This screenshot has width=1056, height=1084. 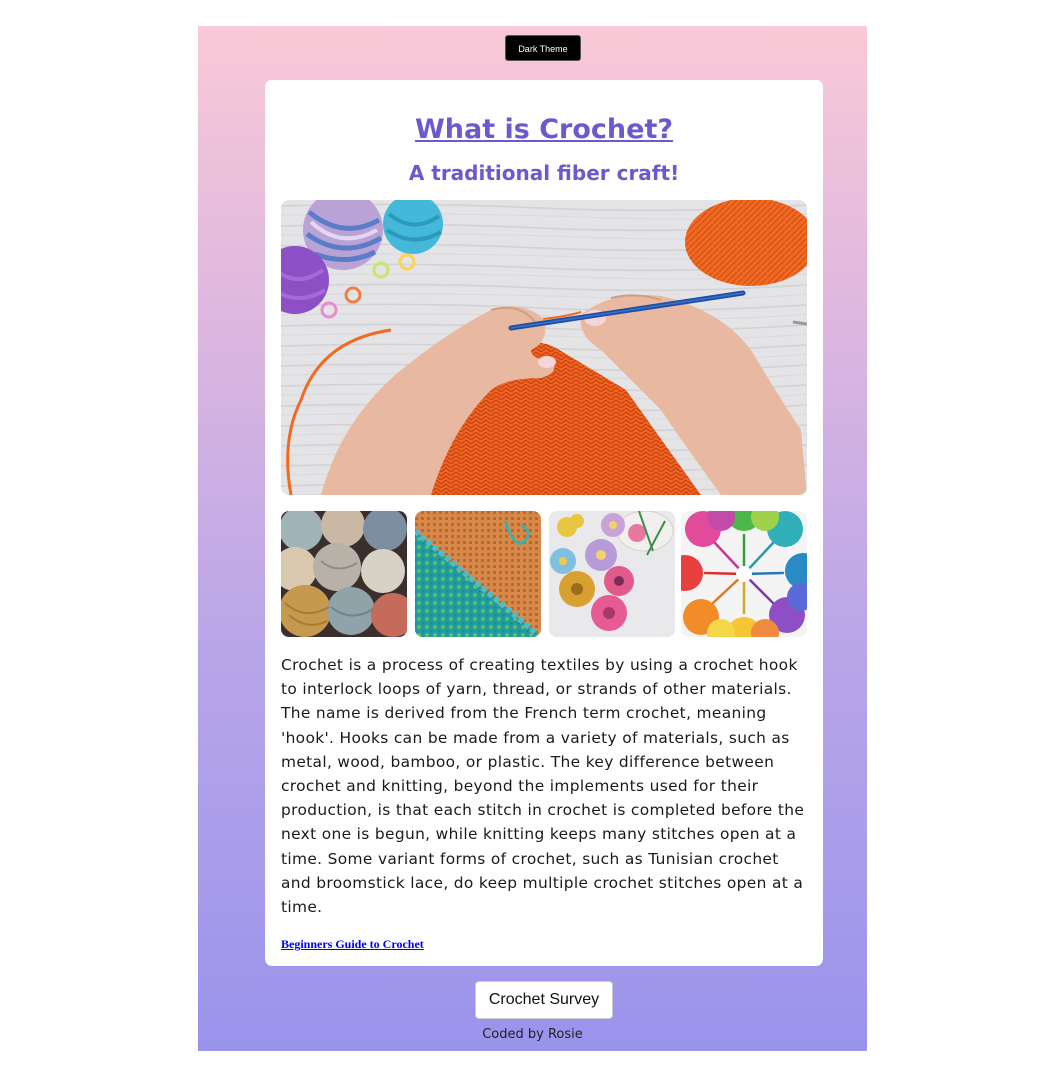 I want to click on thumbnail-crochet-fabric, so click(x=478, y=574).